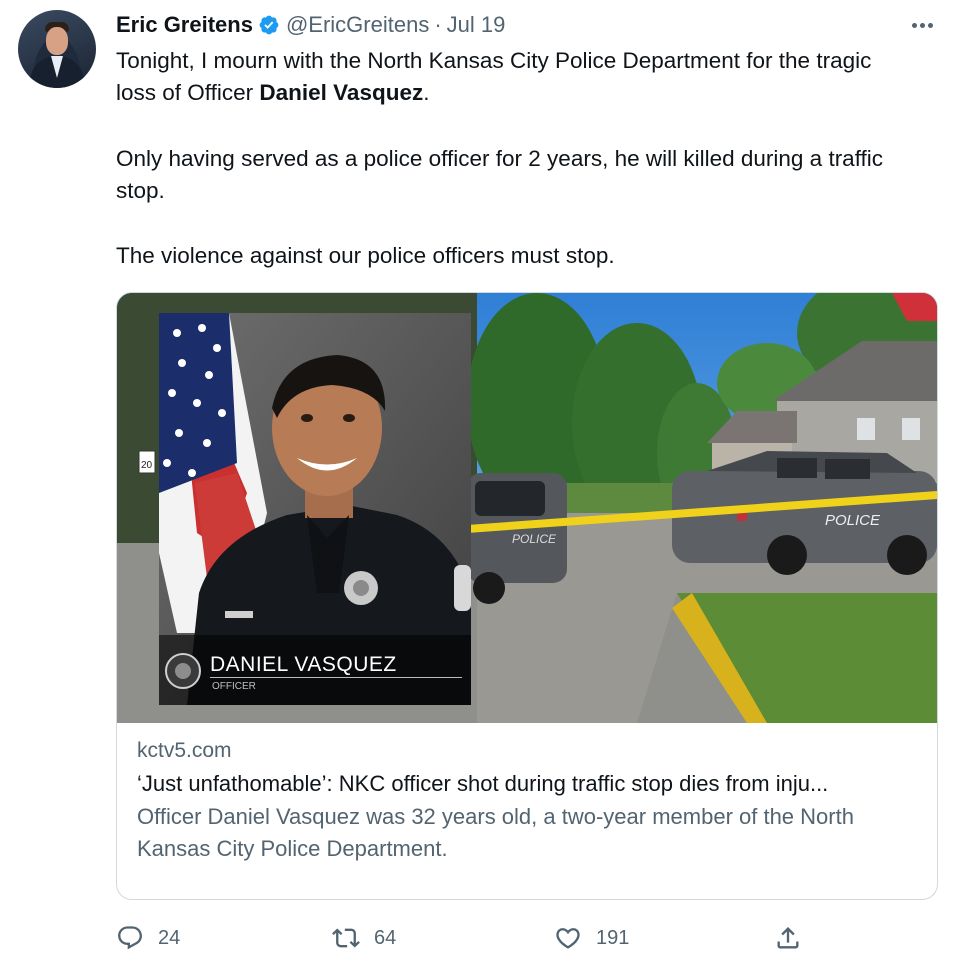 The width and height of the screenshot is (960, 958). I want to click on p1-bold-name: Daniel Vasquez, so click(341, 92).